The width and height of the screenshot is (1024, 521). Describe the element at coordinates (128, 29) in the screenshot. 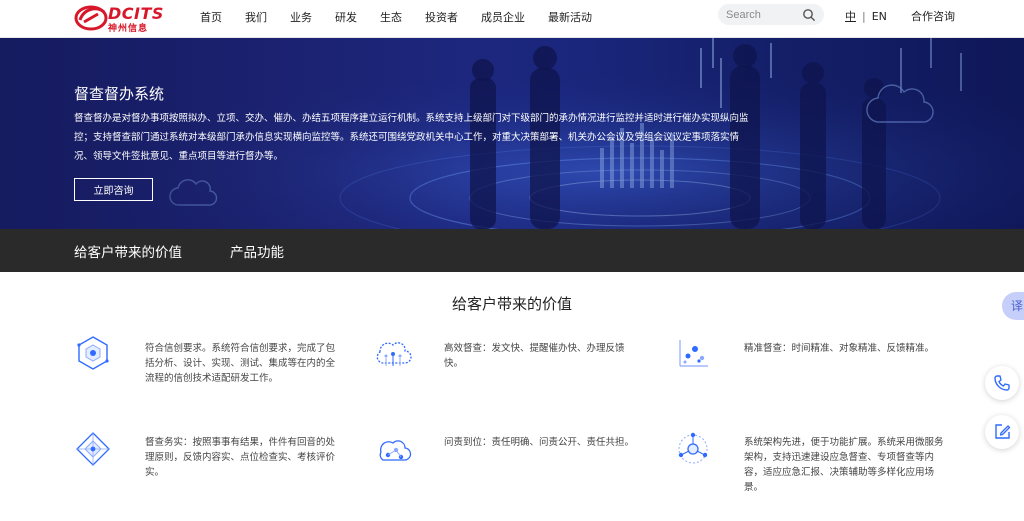

I see `logo-subtitle: 神州信息` at that location.